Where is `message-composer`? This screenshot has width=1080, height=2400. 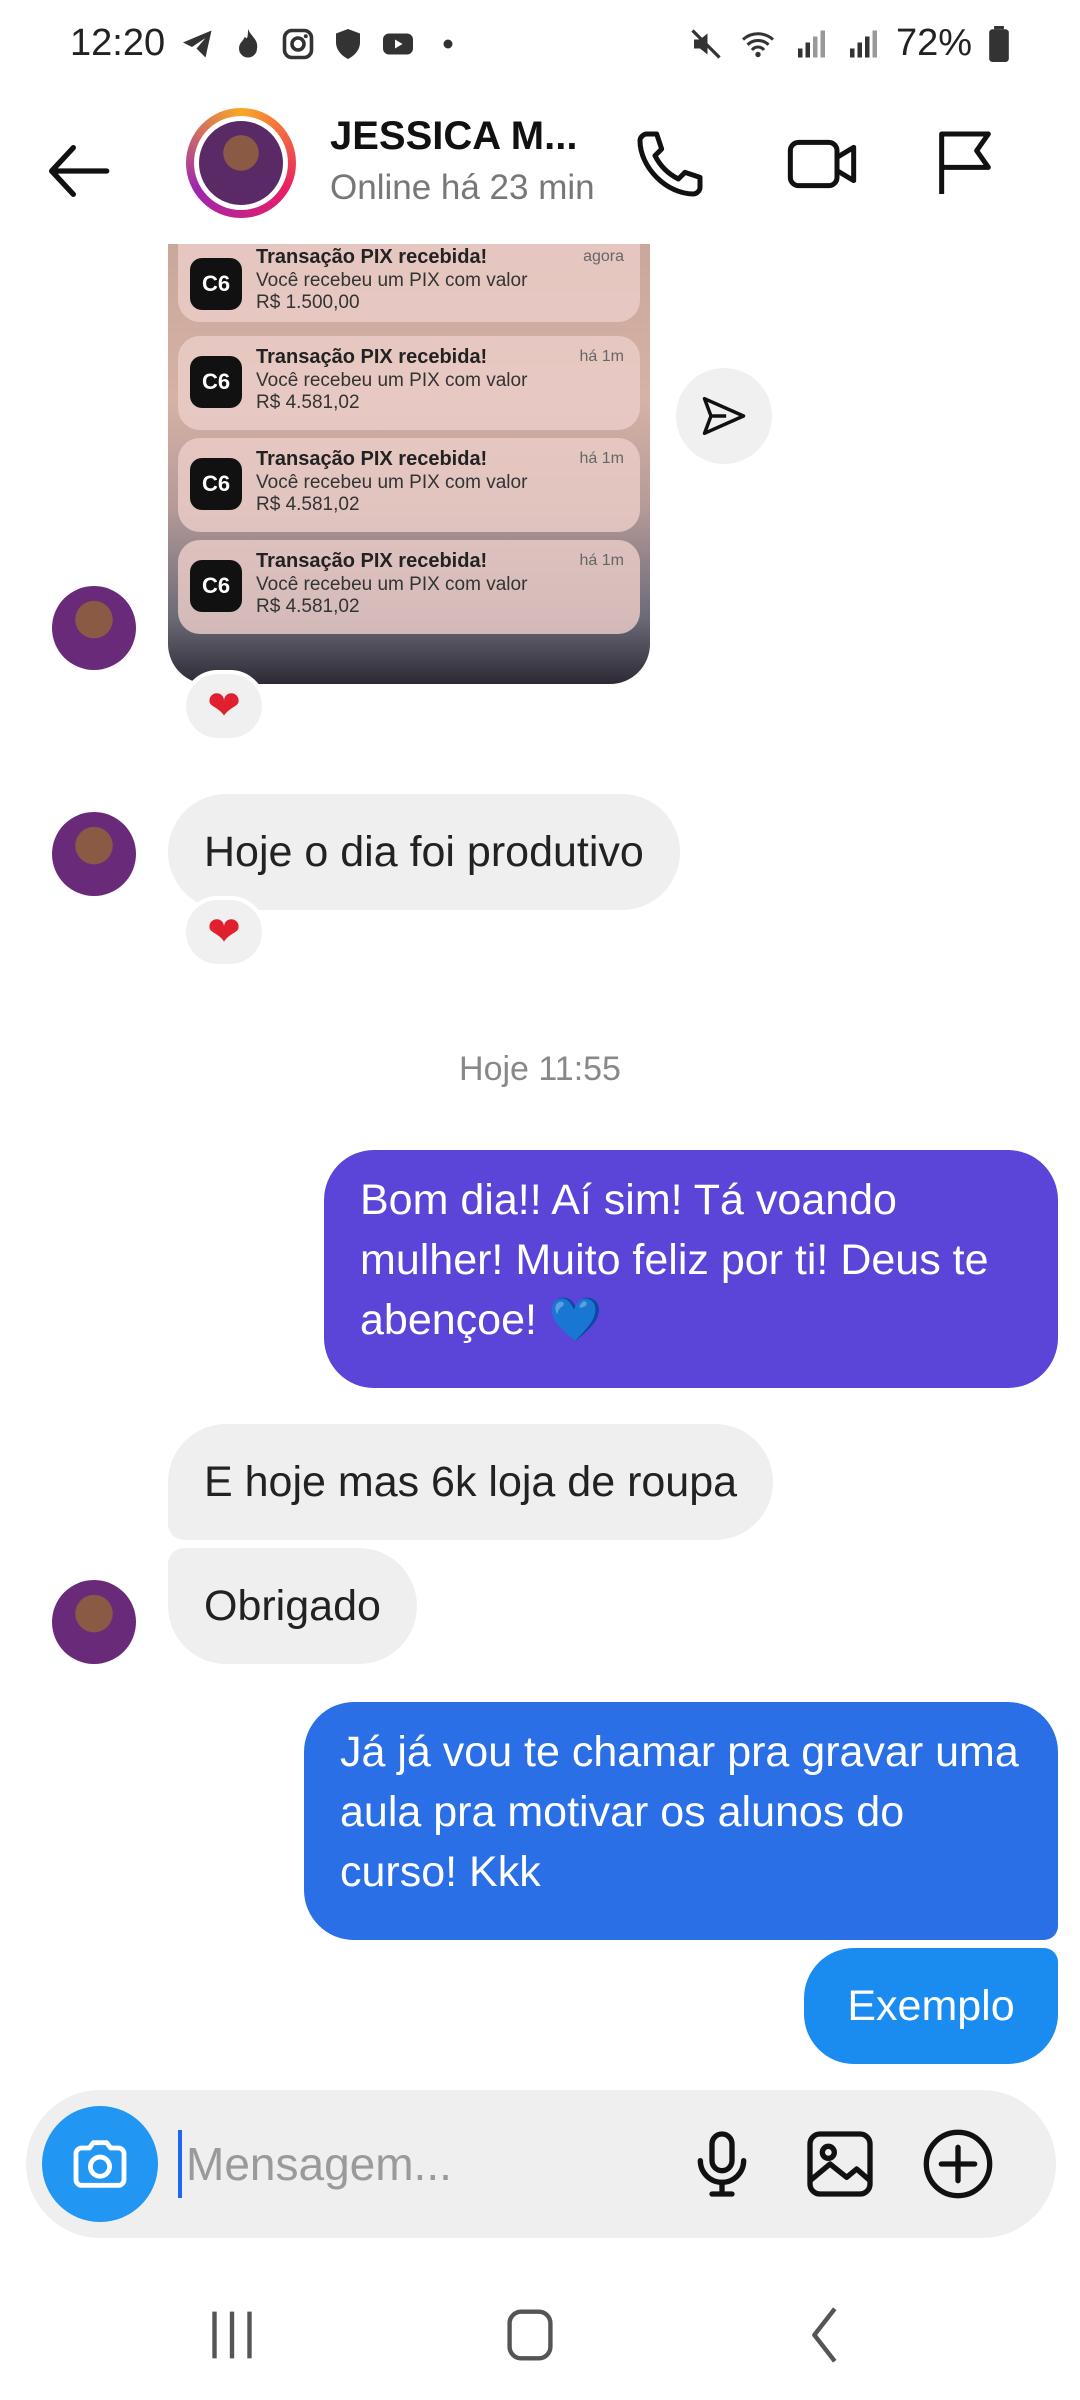 message-composer is located at coordinates (541, 2164).